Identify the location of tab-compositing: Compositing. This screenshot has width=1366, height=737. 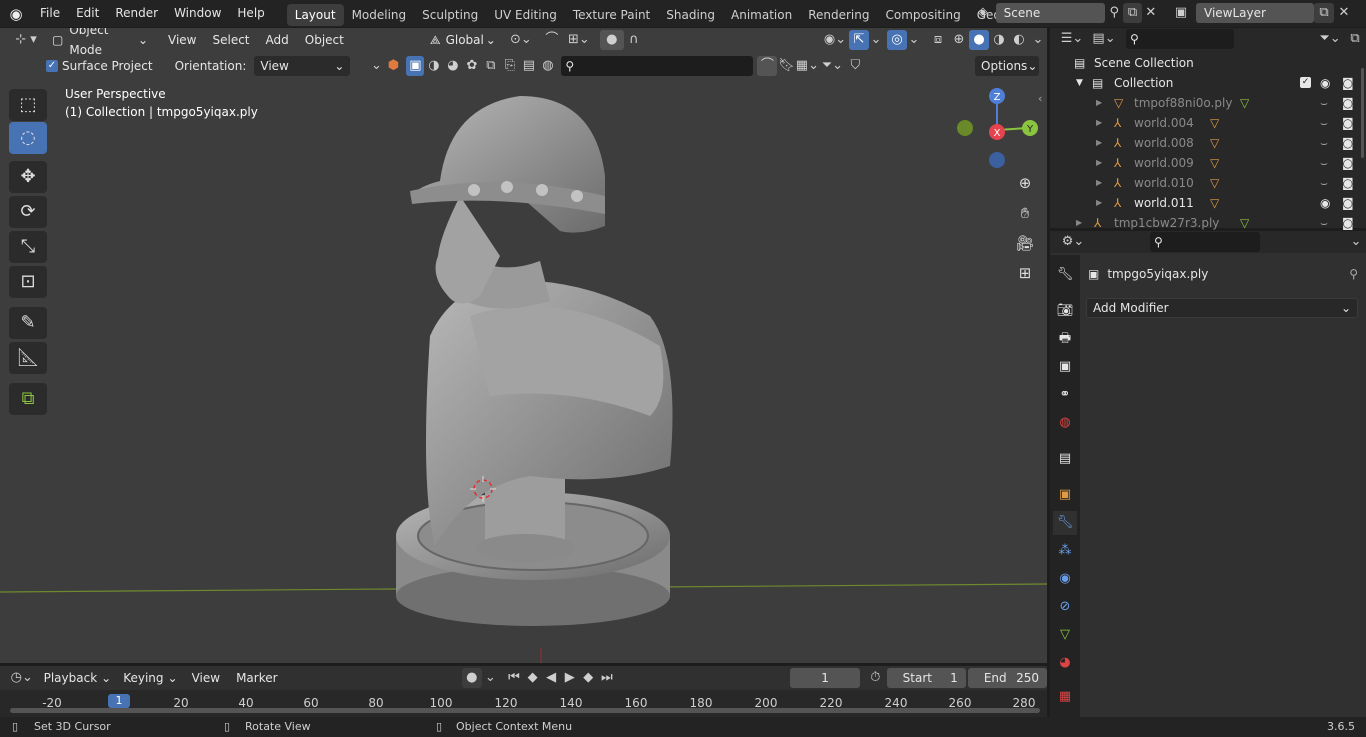
(922, 15).